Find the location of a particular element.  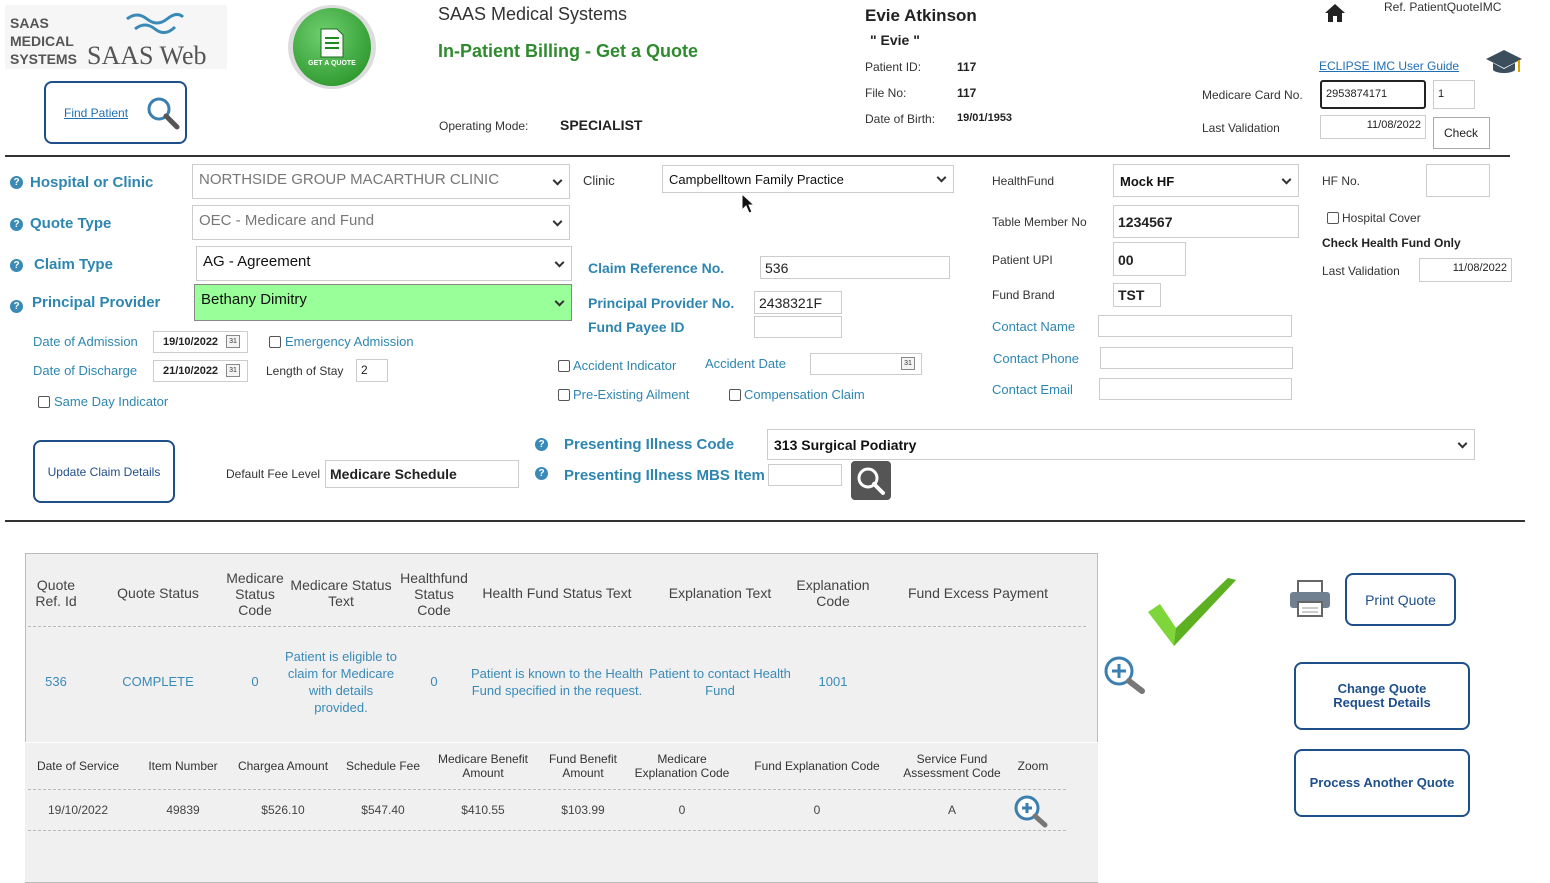

emergency-admission-checkbox is located at coordinates (275, 342).